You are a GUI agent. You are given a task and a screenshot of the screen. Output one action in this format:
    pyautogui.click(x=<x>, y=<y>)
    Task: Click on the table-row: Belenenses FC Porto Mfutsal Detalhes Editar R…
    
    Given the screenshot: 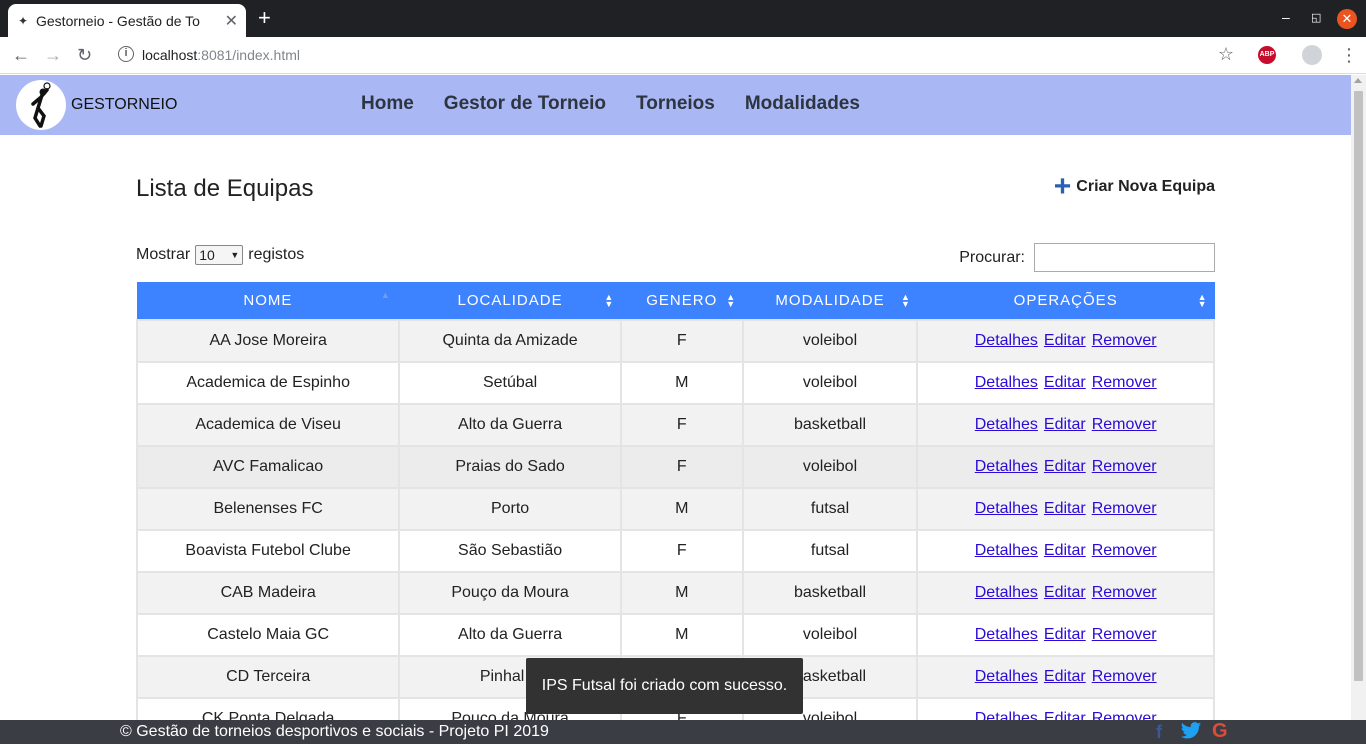 What is the action you would take?
    pyautogui.click(x=675, y=509)
    